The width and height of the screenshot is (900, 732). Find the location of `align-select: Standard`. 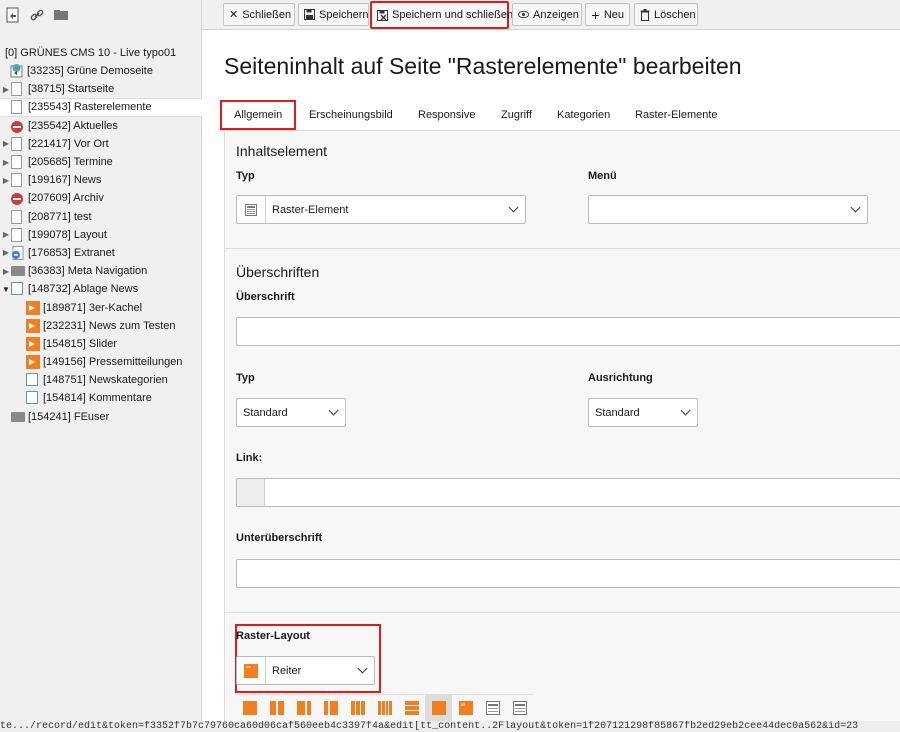

align-select: Standard is located at coordinates (643, 412).